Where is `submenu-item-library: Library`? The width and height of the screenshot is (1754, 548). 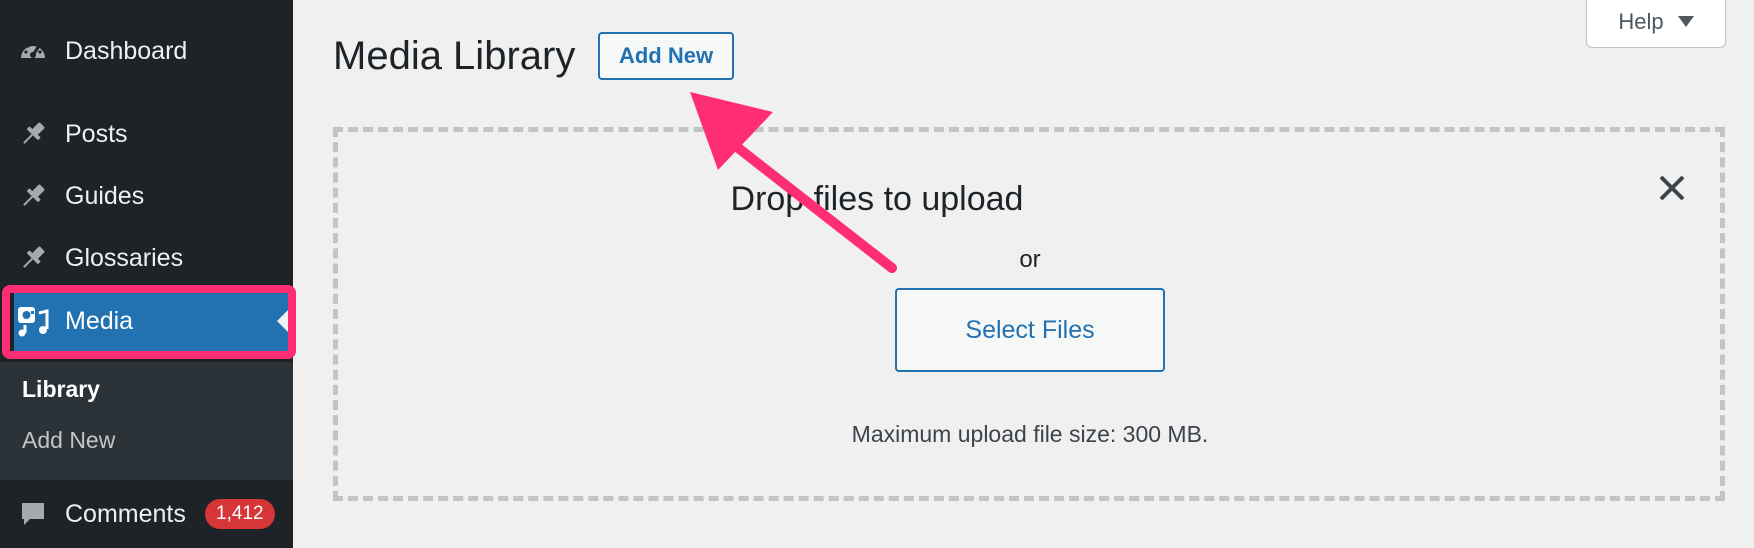
submenu-item-library: Library is located at coordinates (61, 389).